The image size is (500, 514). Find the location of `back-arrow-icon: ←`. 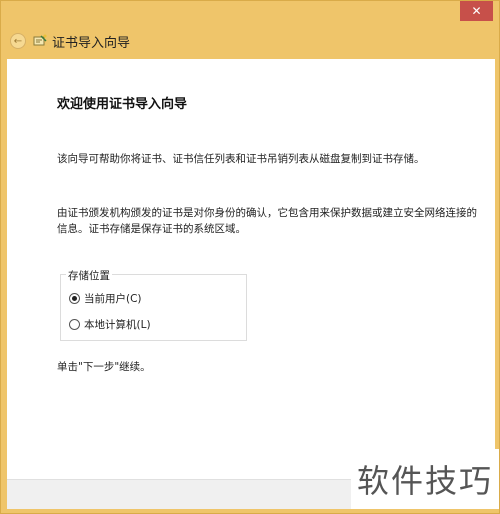

back-arrow-icon: ← is located at coordinates (18, 41).